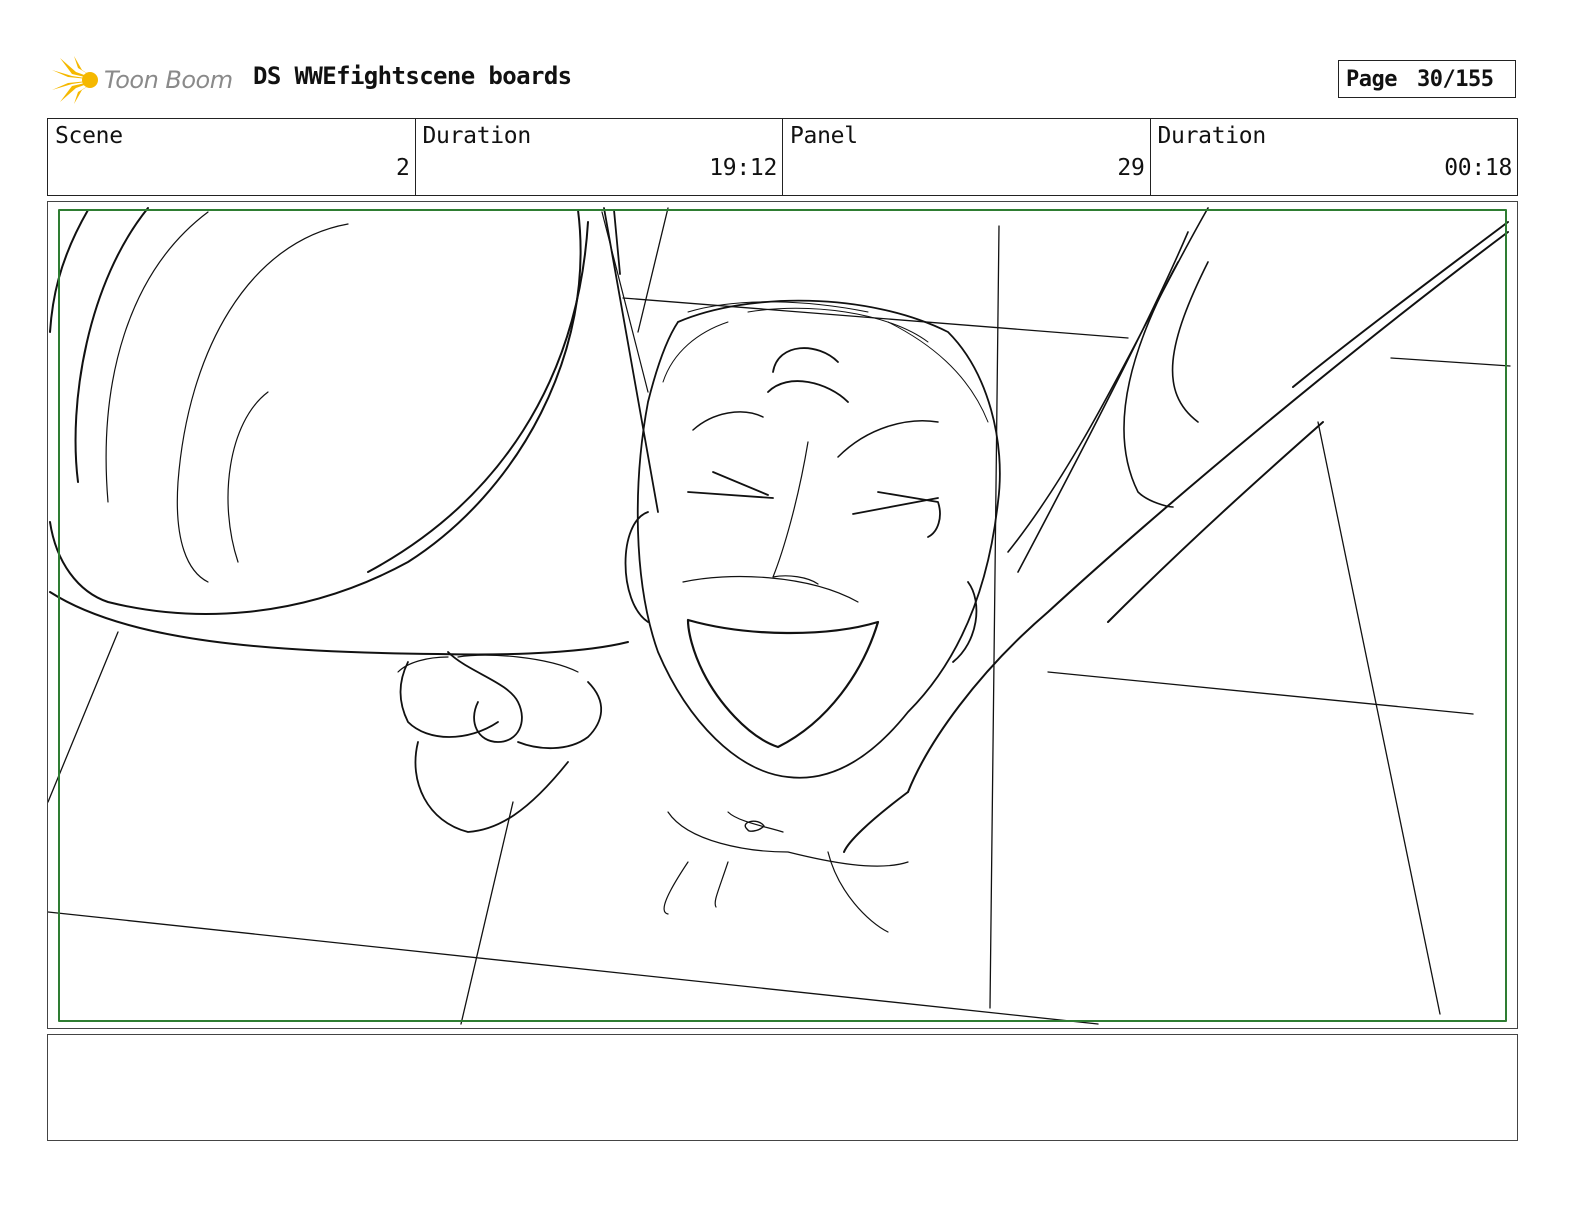 This screenshot has width=1584, height=1224. What do you see at coordinates (1131, 168) in the screenshot?
I see `panel-value: 29` at bounding box center [1131, 168].